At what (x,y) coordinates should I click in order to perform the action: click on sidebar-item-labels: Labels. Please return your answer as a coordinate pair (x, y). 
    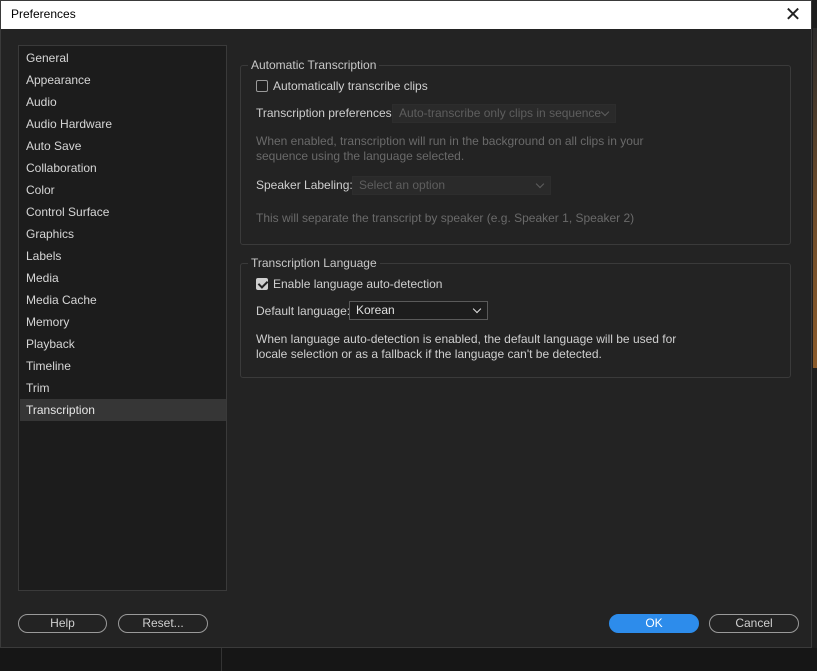
    Looking at the image, I should click on (123, 256).